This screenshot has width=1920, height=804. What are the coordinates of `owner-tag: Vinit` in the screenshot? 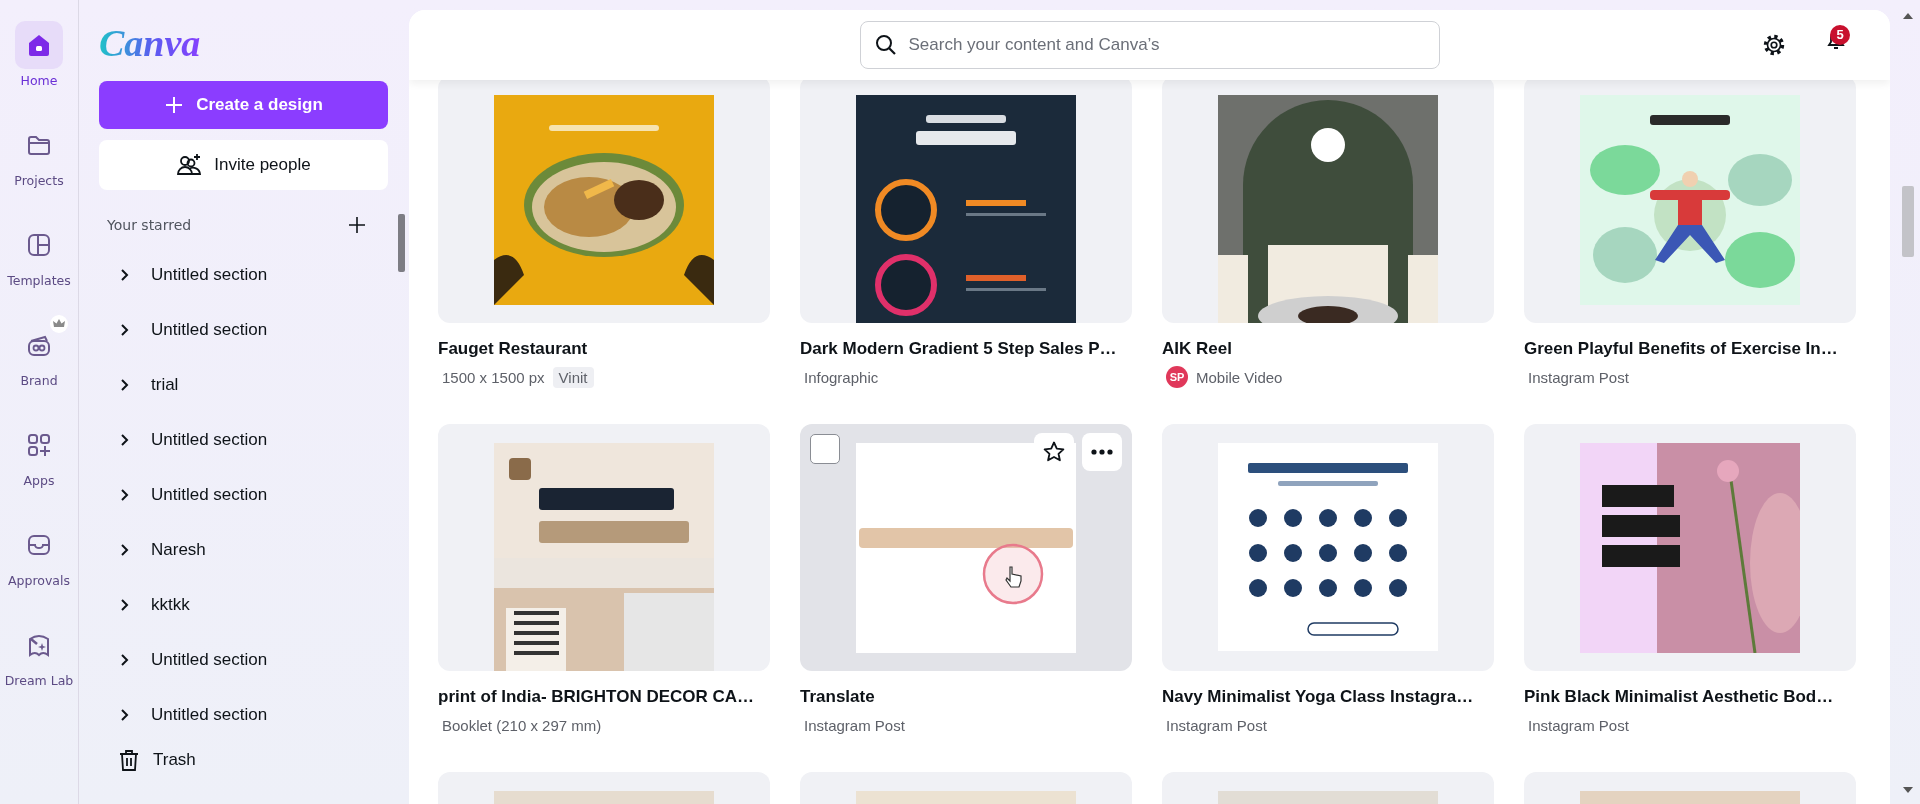 It's located at (573, 377).